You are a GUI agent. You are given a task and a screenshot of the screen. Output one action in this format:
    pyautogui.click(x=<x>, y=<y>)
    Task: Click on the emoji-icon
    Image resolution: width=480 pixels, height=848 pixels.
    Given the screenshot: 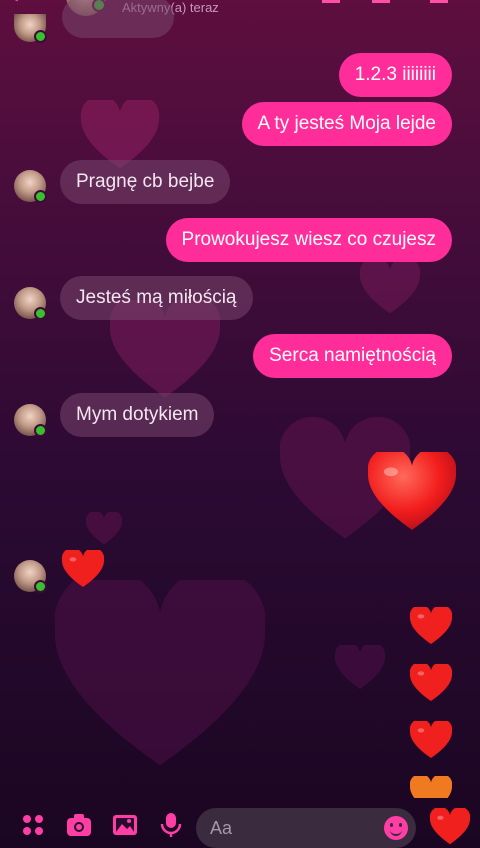 What is the action you would take?
    pyautogui.click(x=396, y=828)
    